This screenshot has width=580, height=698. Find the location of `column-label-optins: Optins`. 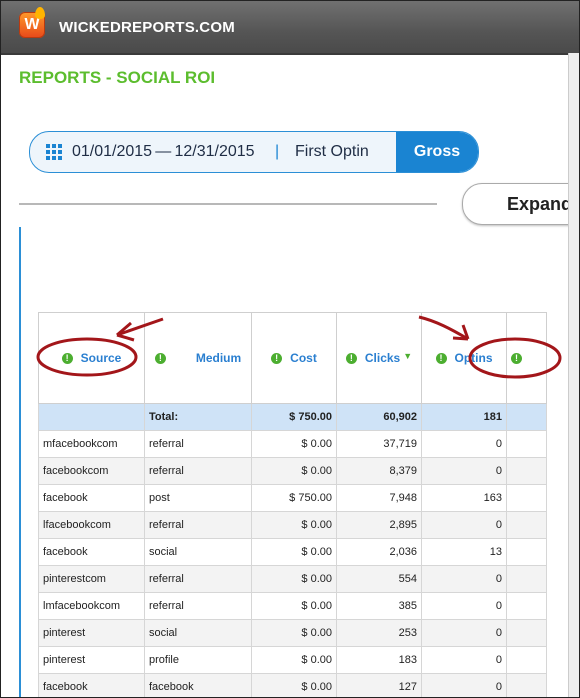

column-label-optins: Optins is located at coordinates (474, 358).